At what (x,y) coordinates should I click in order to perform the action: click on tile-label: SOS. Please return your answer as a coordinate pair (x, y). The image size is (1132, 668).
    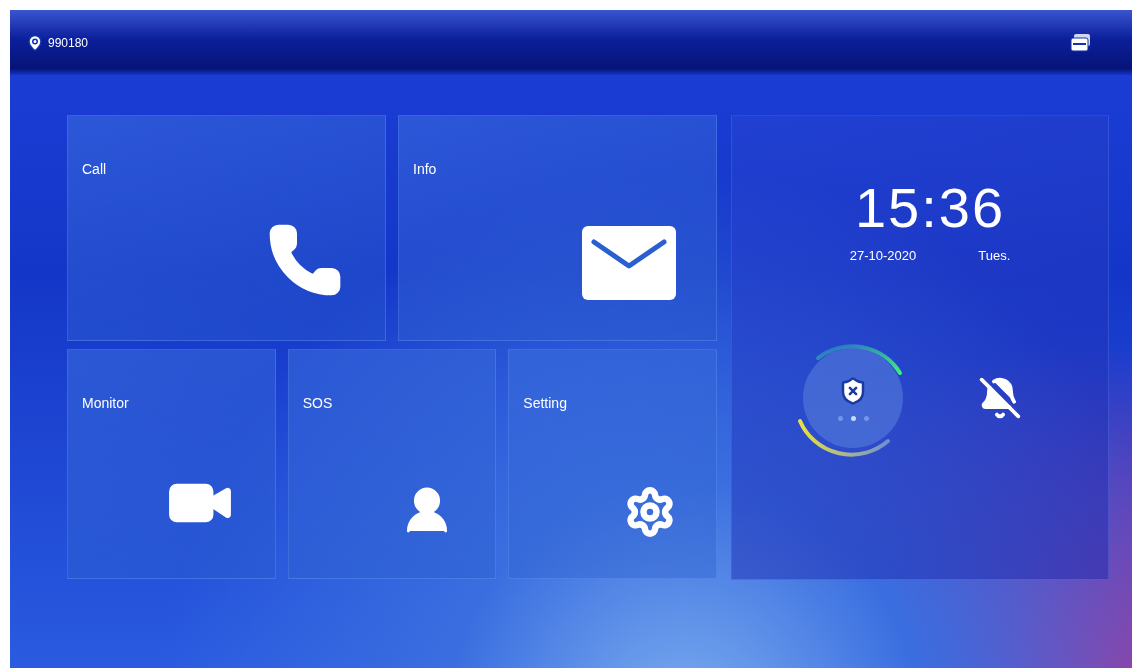
    Looking at the image, I should click on (317, 403).